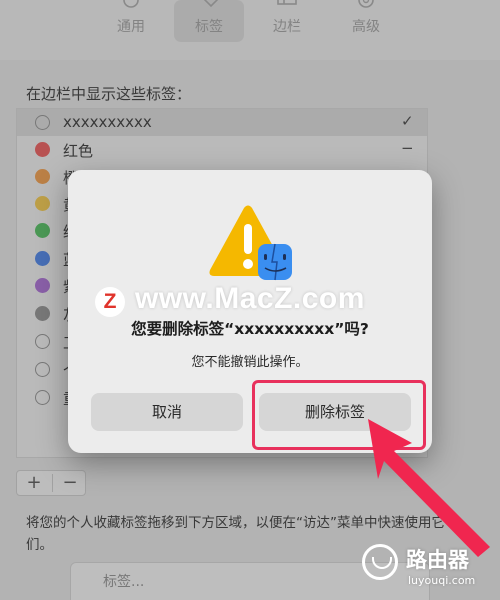 This screenshot has width=500, height=600. I want to click on brand-name: 路由器, so click(437, 560).